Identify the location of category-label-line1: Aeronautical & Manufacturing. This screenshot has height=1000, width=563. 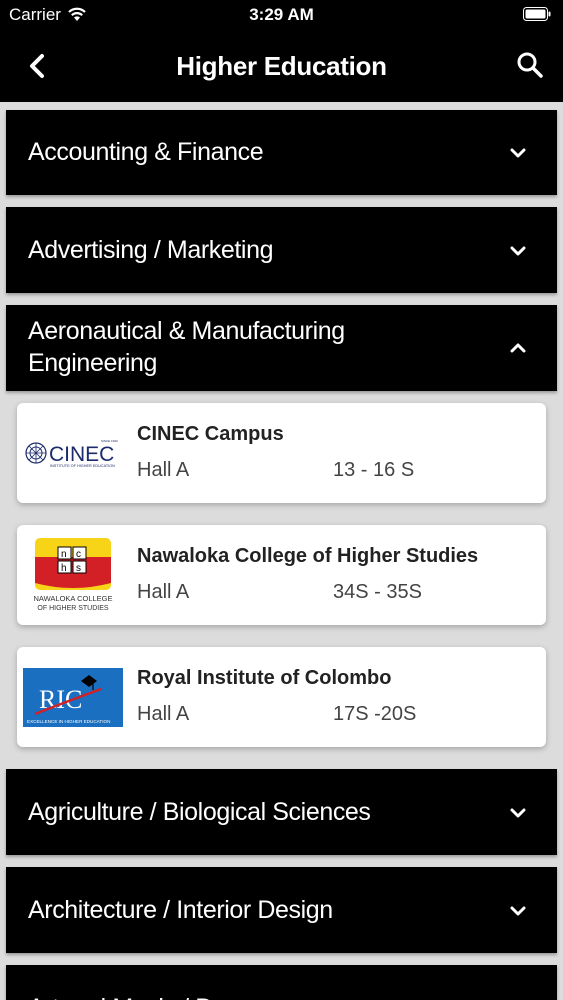
(186, 331).